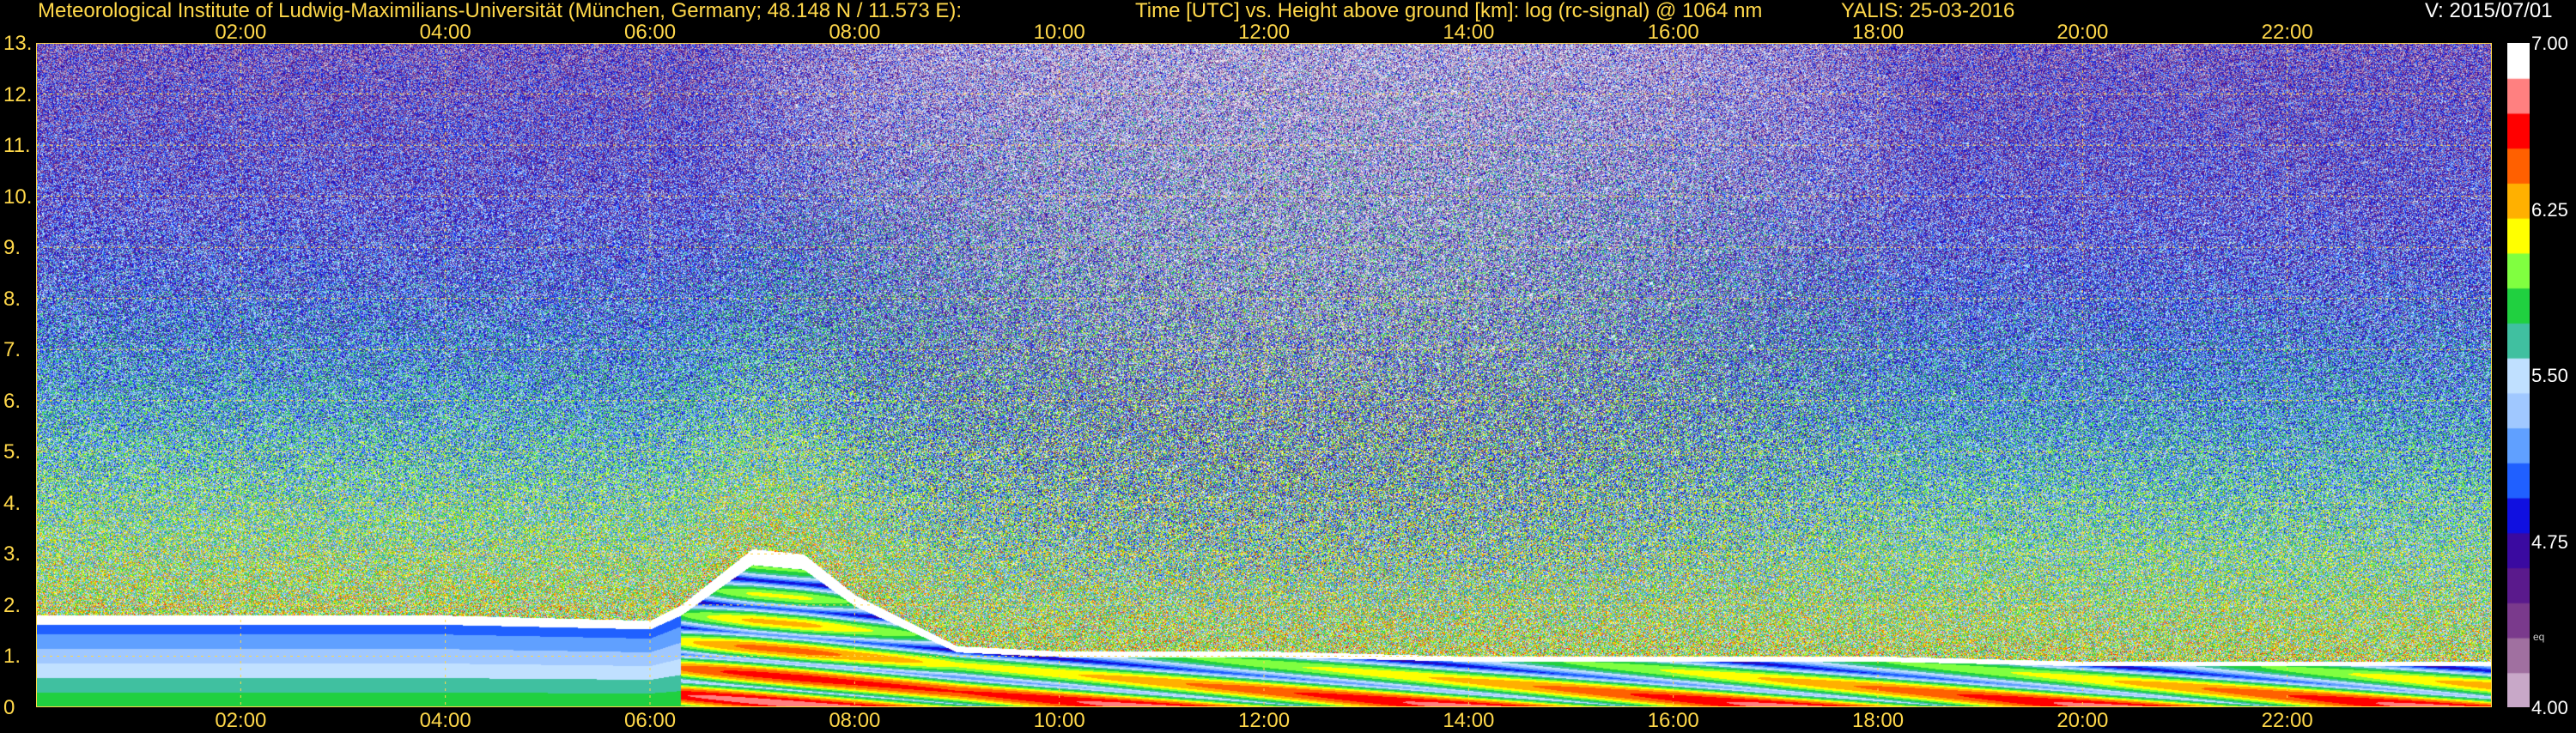 The image size is (2576, 733). Describe the element at coordinates (9, 707) in the screenshot. I see `y-tick-0: 0` at that location.